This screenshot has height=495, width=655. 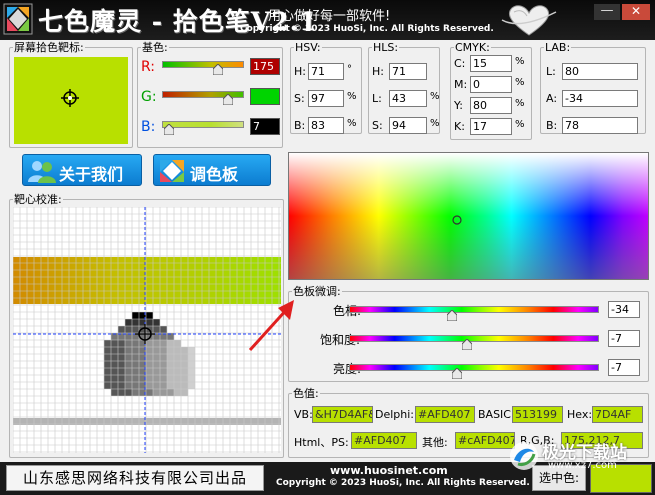 What do you see at coordinates (491, 105) in the screenshot?
I see `cmyk-value-2: 80` at bounding box center [491, 105].